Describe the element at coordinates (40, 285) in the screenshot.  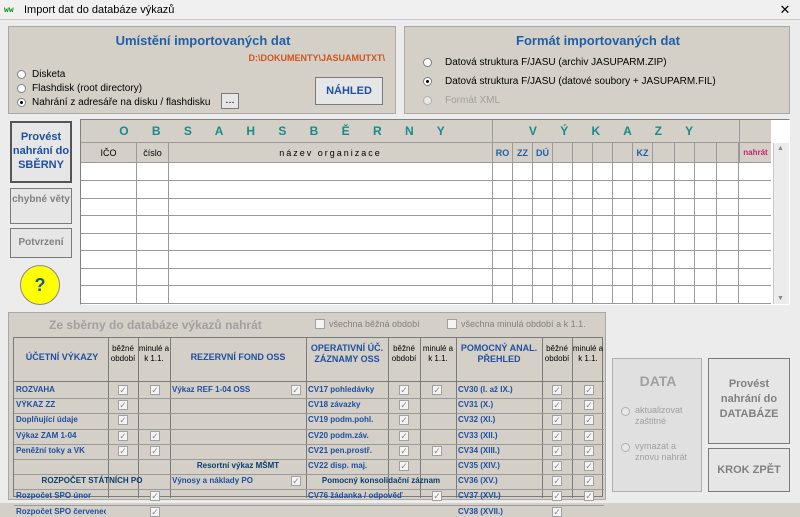
I see `help-button: ?` at that location.